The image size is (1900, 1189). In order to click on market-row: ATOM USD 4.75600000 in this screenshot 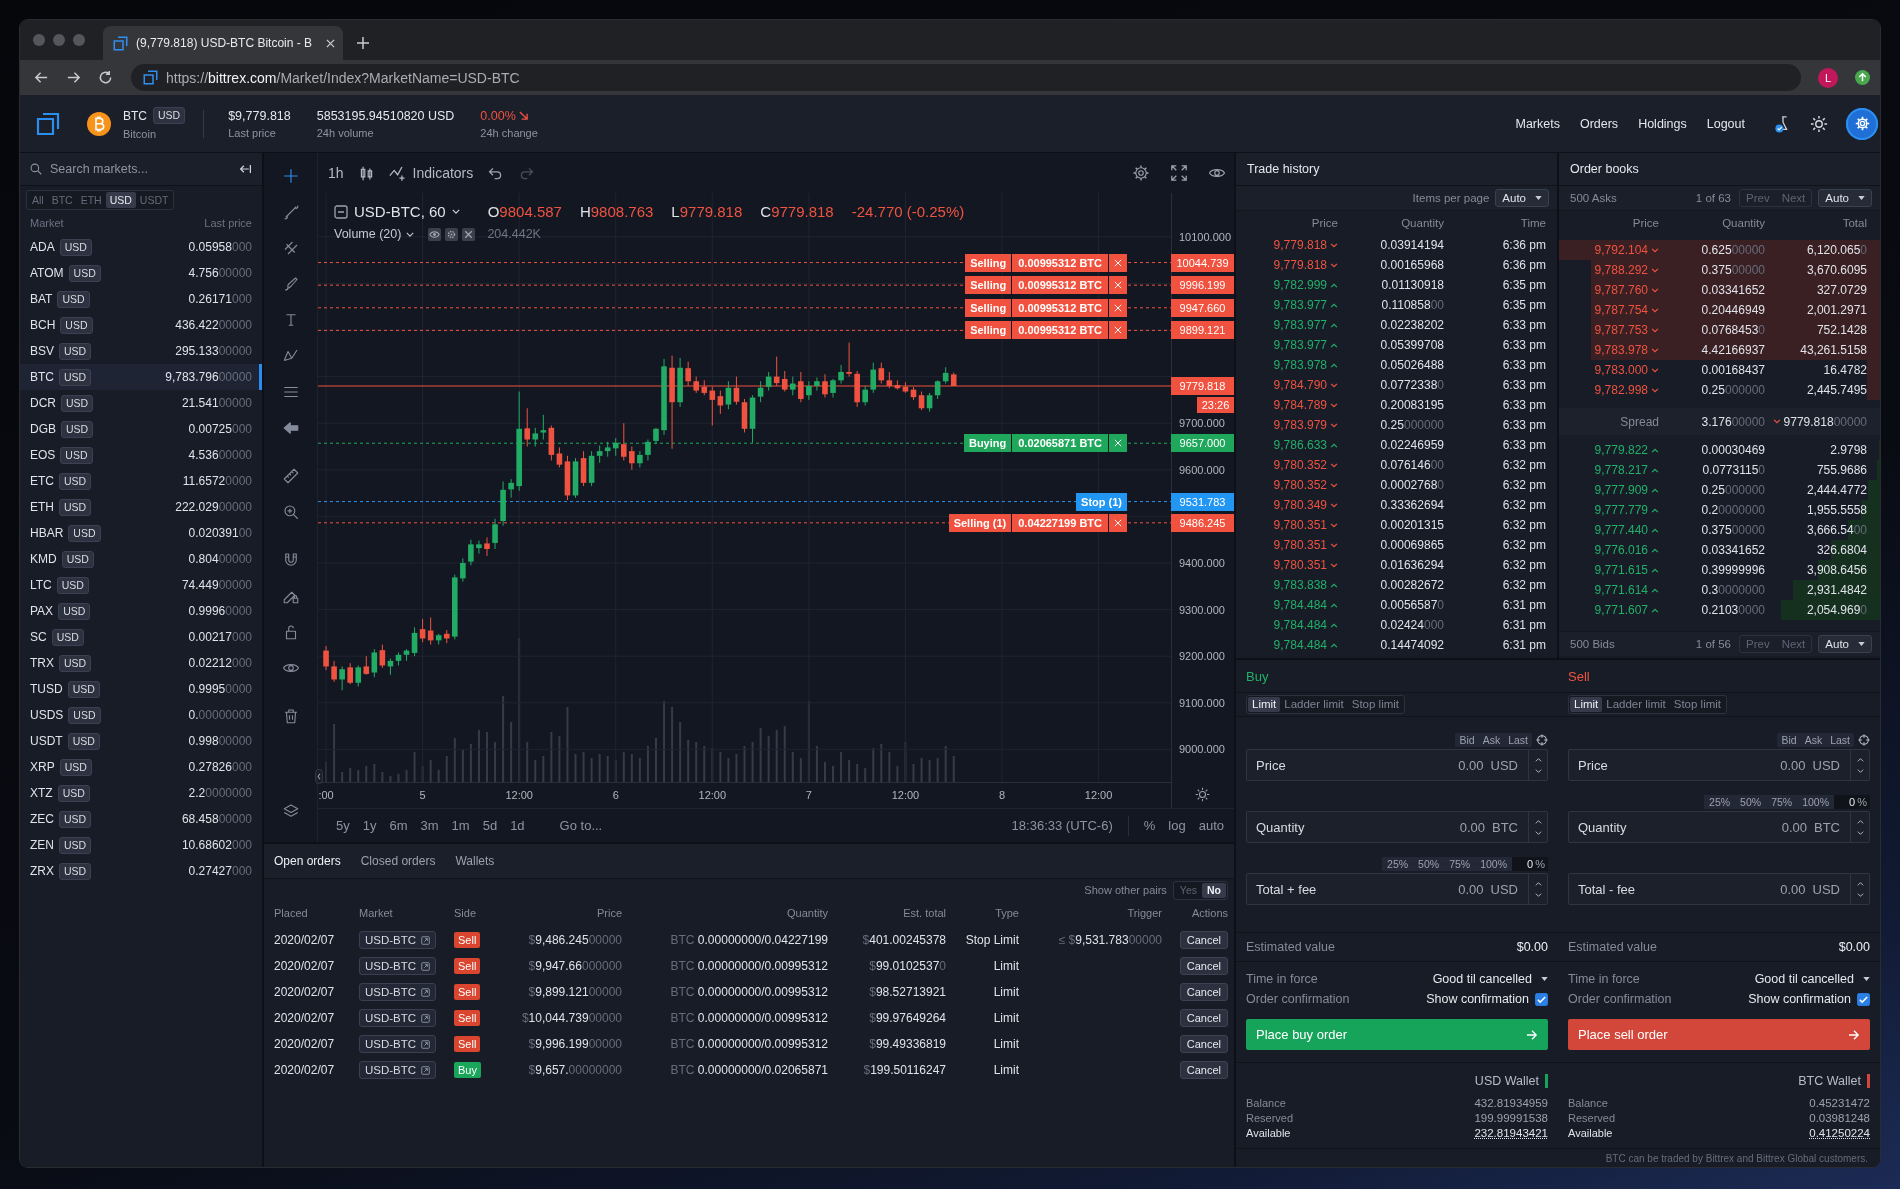, I will do `click(141, 273)`.